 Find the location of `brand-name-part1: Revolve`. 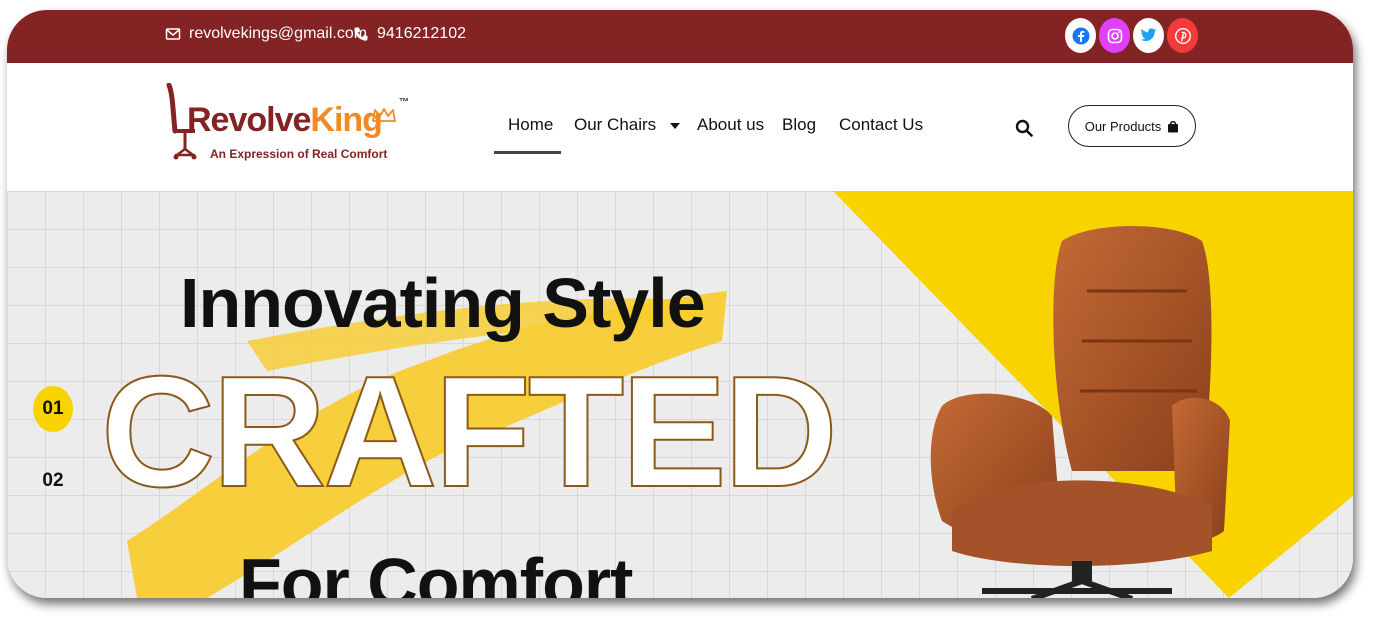

brand-name-part1: Revolve is located at coordinates (249, 120).